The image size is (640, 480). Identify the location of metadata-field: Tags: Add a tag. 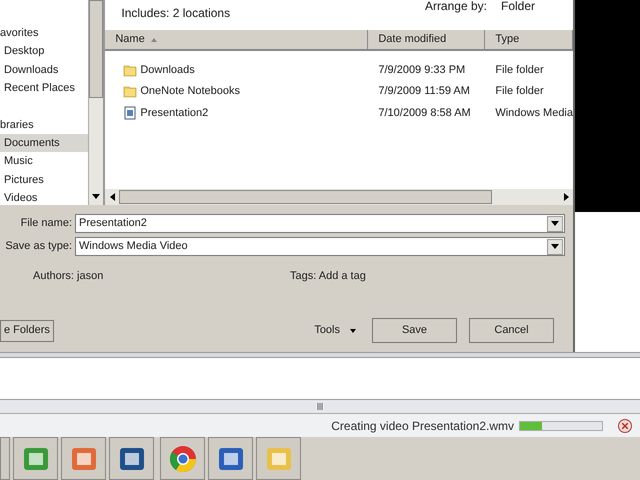
(328, 276).